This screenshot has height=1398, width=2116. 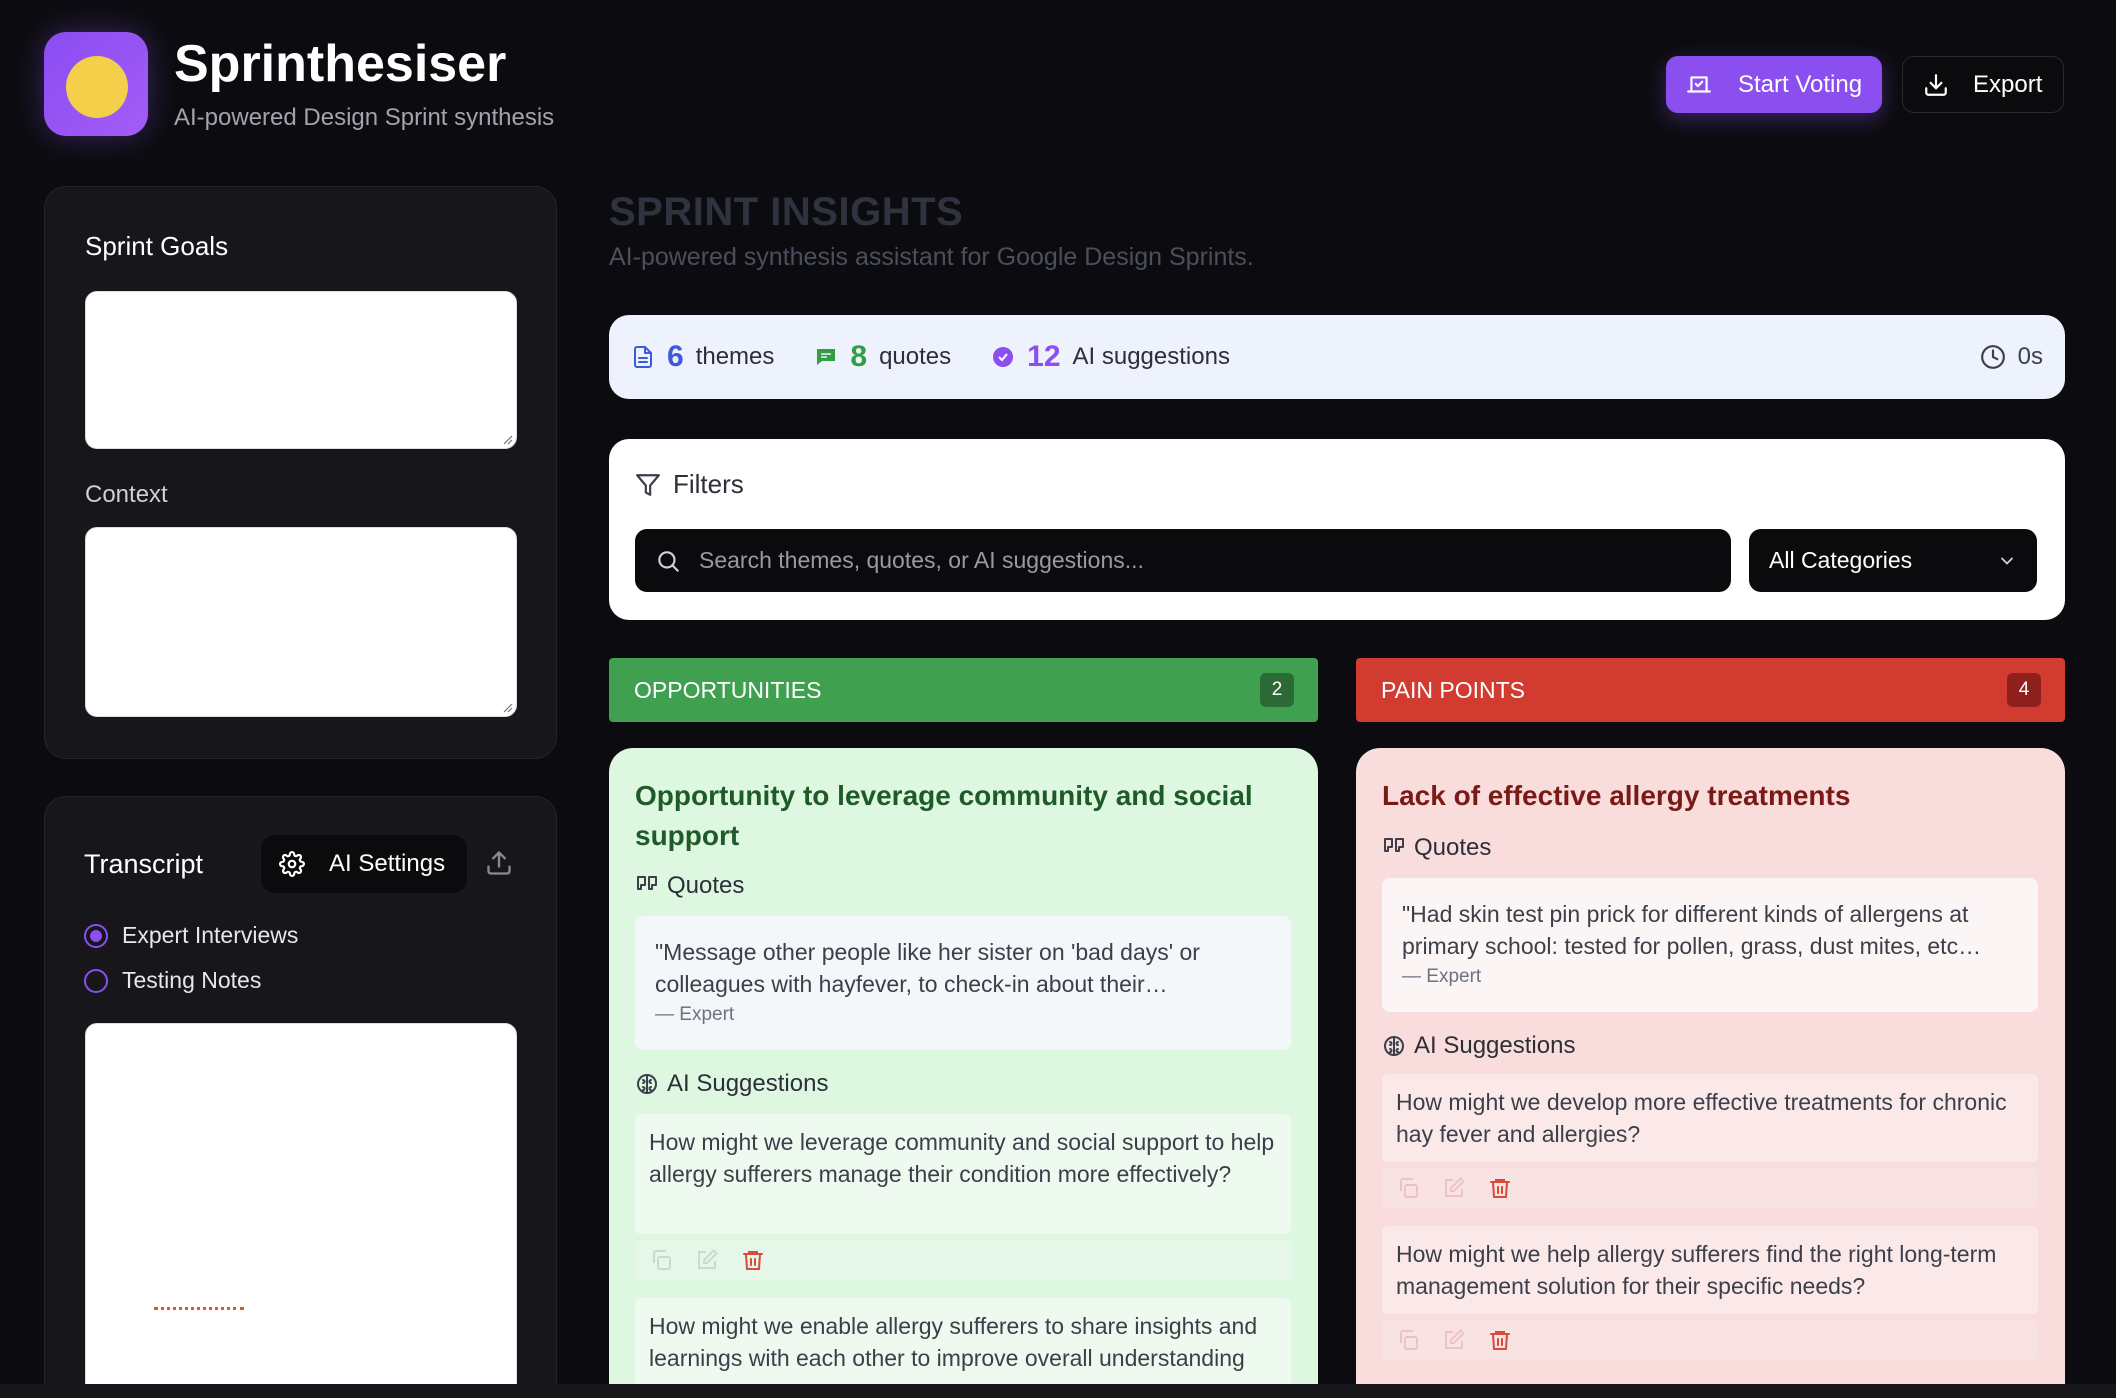 What do you see at coordinates (668, 561) in the screenshot?
I see `search-icon` at bounding box center [668, 561].